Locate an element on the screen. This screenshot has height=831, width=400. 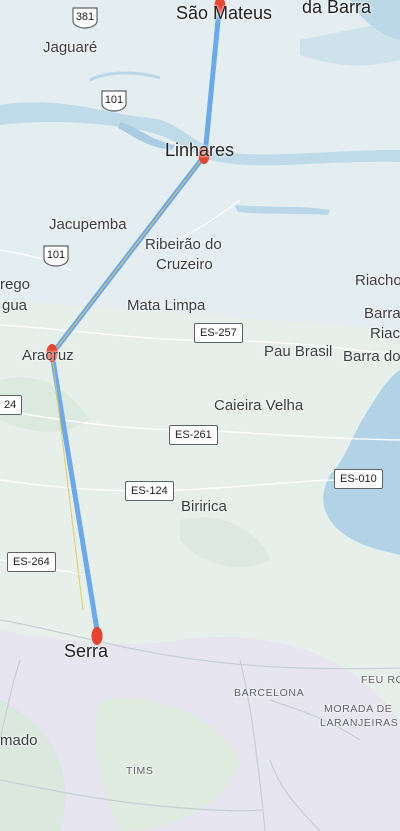
place-label-barcelona: BARCELONA is located at coordinates (269, 693).